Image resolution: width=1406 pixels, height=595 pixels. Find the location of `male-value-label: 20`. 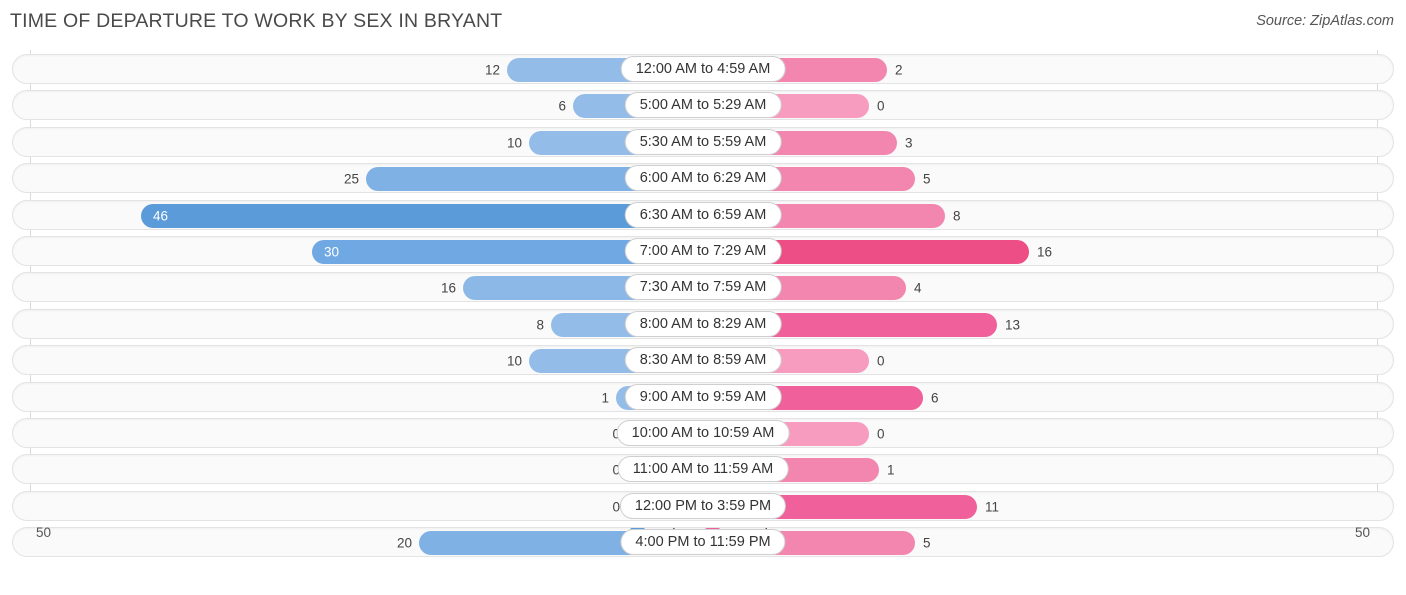

male-value-label: 20 is located at coordinates (404, 543).